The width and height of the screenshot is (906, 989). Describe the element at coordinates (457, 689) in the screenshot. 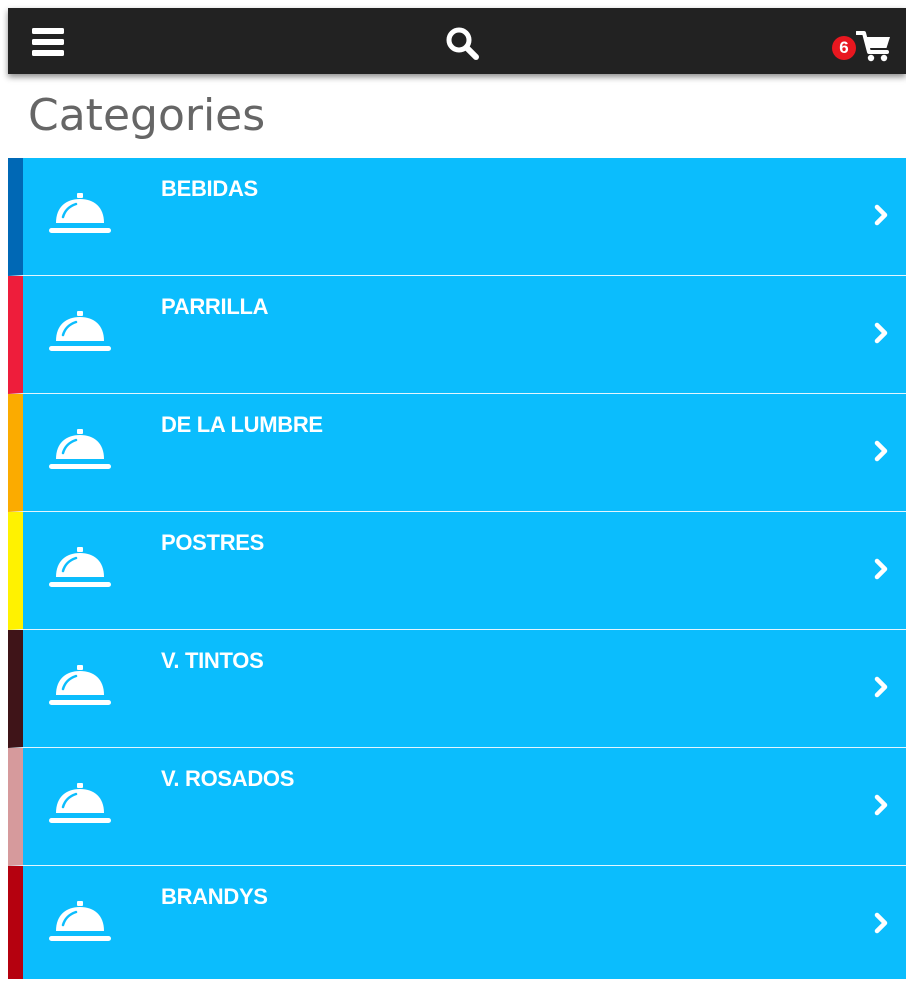

I see `category-item-v-tintos: V. TINTOS` at that location.